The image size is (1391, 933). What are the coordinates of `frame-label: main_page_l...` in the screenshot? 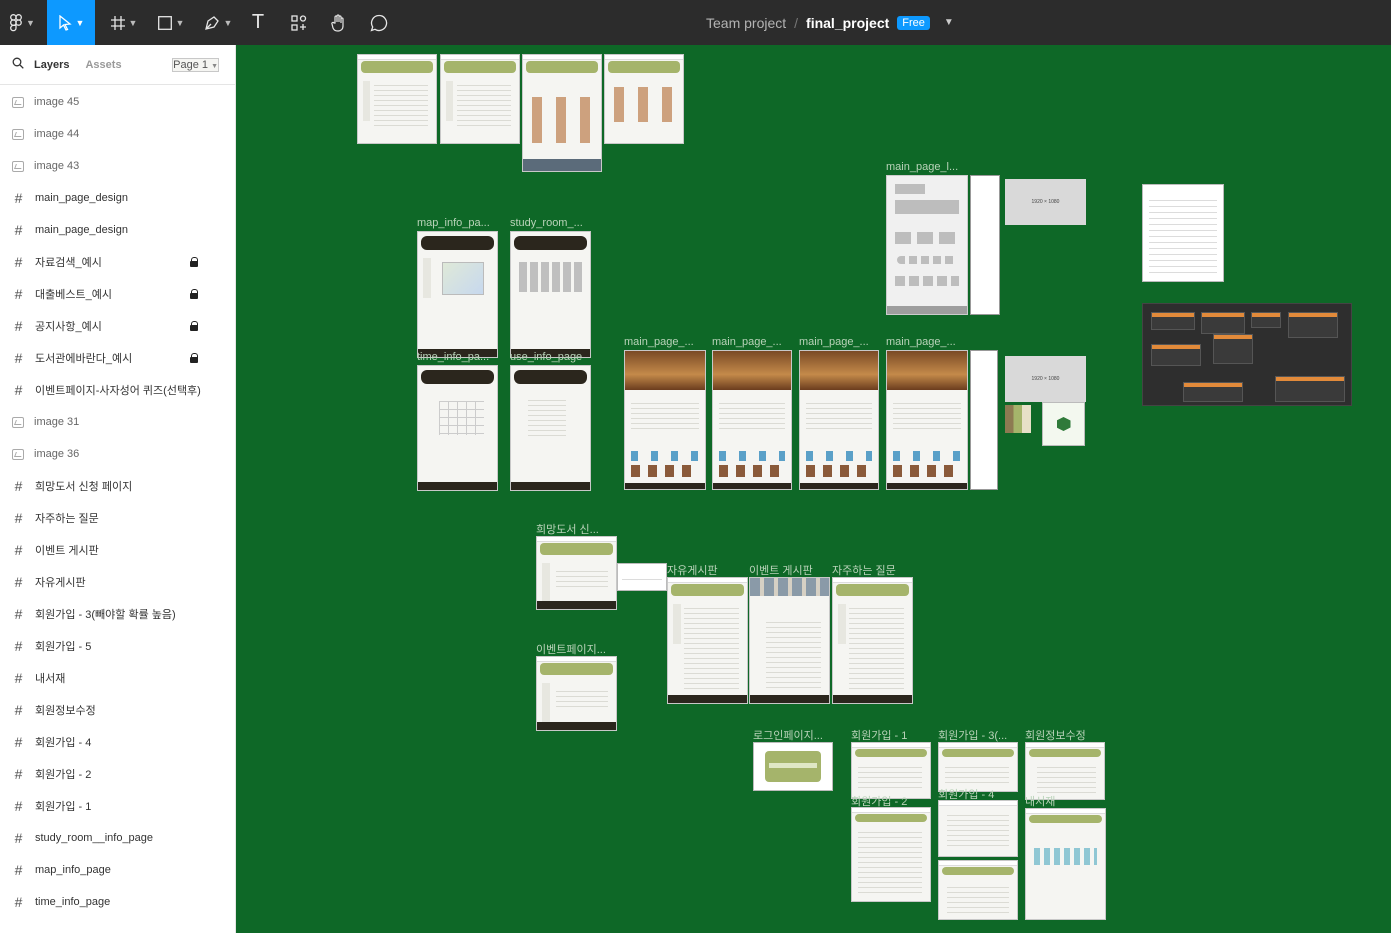 It's located at (926, 167).